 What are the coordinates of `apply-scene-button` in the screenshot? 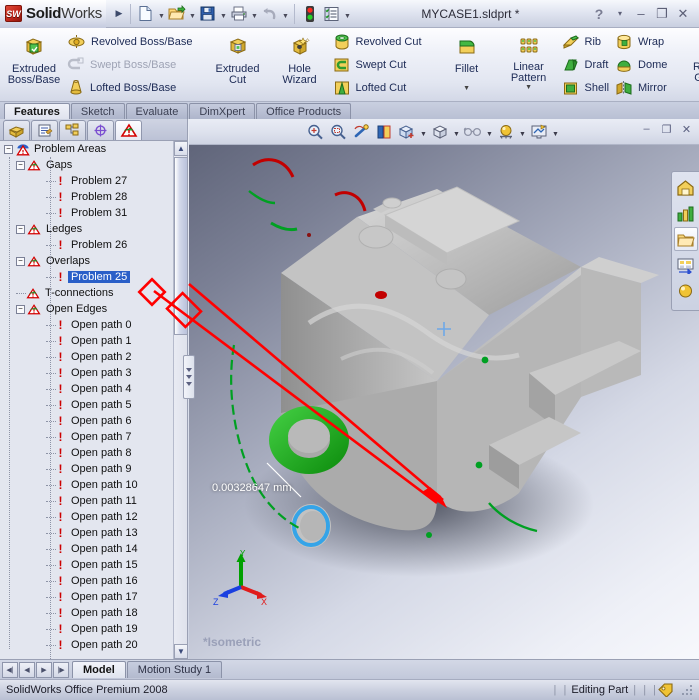 It's located at (506, 132).